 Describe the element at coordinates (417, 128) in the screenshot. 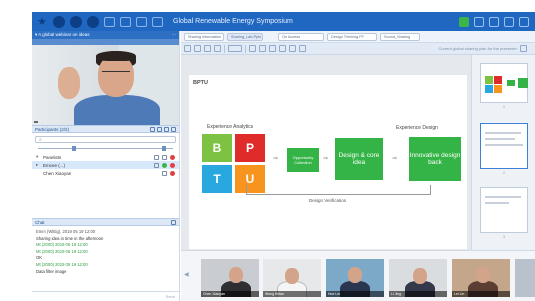

I see `label-experience-design: Experience Design` at that location.